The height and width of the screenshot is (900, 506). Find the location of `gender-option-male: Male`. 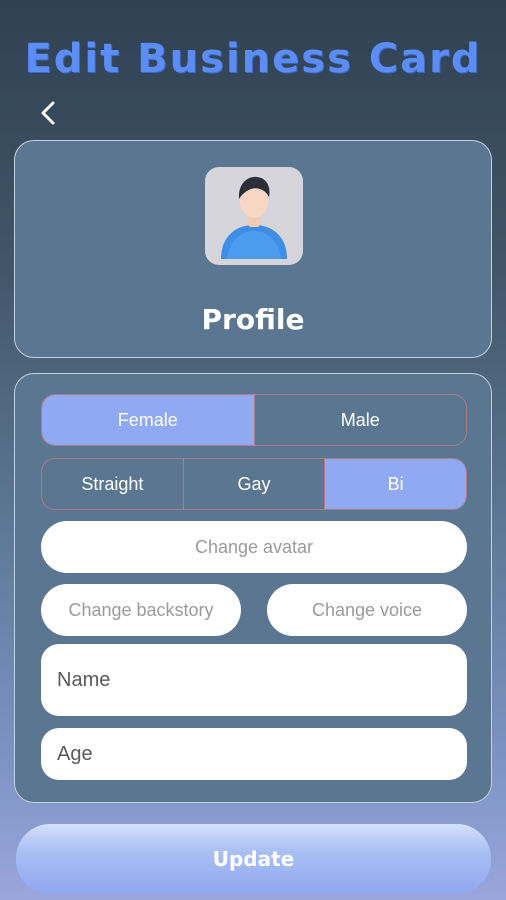

gender-option-male: Male is located at coordinates (360, 420).